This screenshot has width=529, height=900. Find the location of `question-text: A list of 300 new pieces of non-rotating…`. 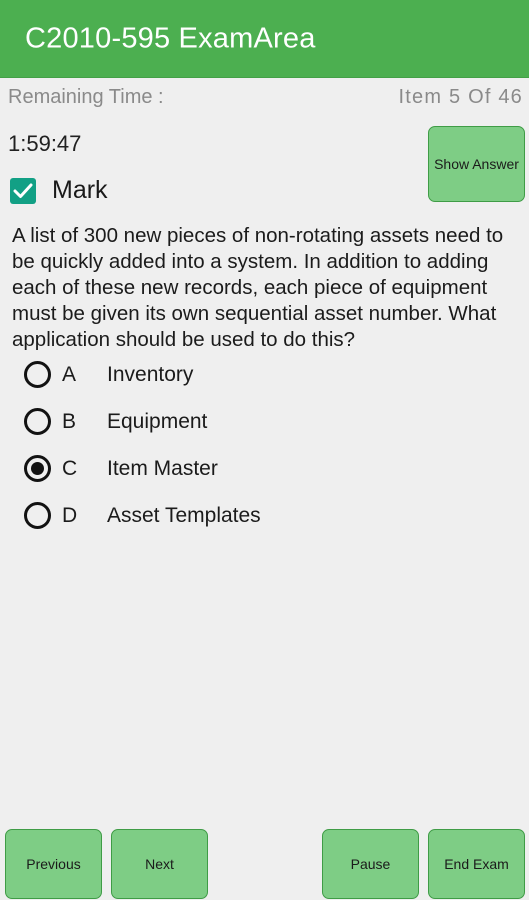

question-text: A list of 300 new pieces of non-rotating… is located at coordinates (258, 287).